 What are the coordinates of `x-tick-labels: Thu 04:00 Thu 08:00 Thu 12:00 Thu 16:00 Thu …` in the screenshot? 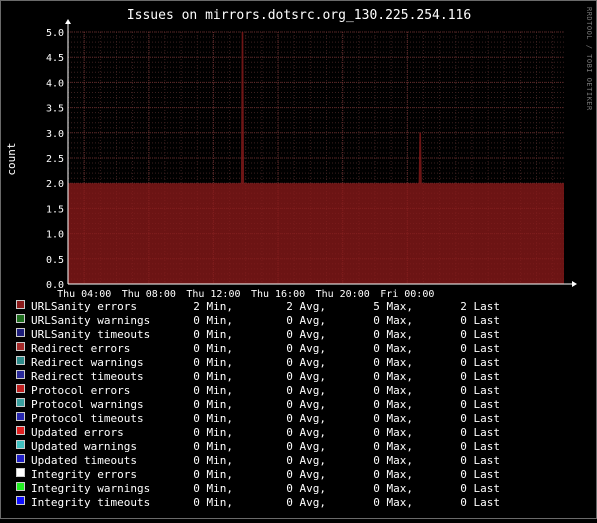 It's located at (245, 294).